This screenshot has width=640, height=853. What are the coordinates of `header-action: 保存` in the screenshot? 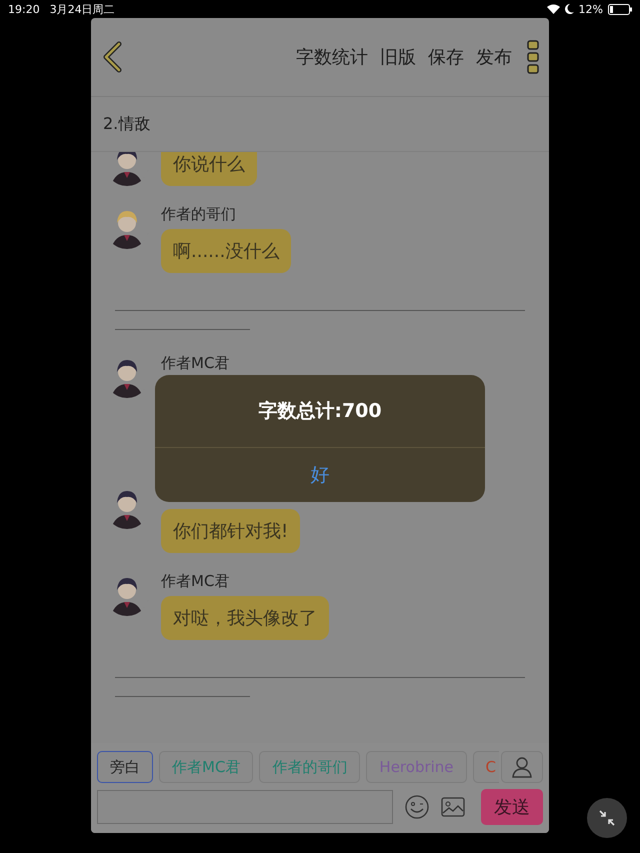 It's located at (446, 57).